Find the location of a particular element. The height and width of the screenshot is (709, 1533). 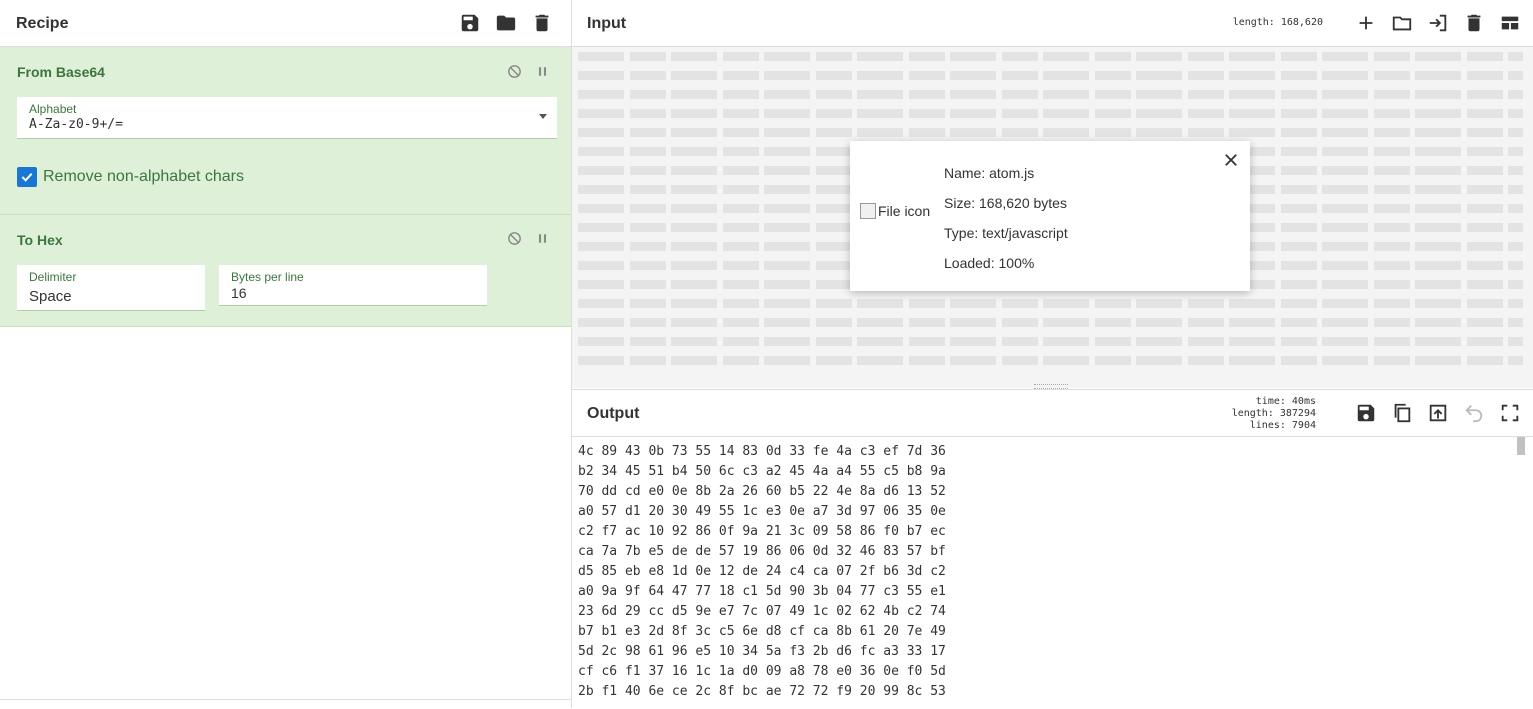

bytes-per-line-label: Bytes per line is located at coordinates (267, 277).